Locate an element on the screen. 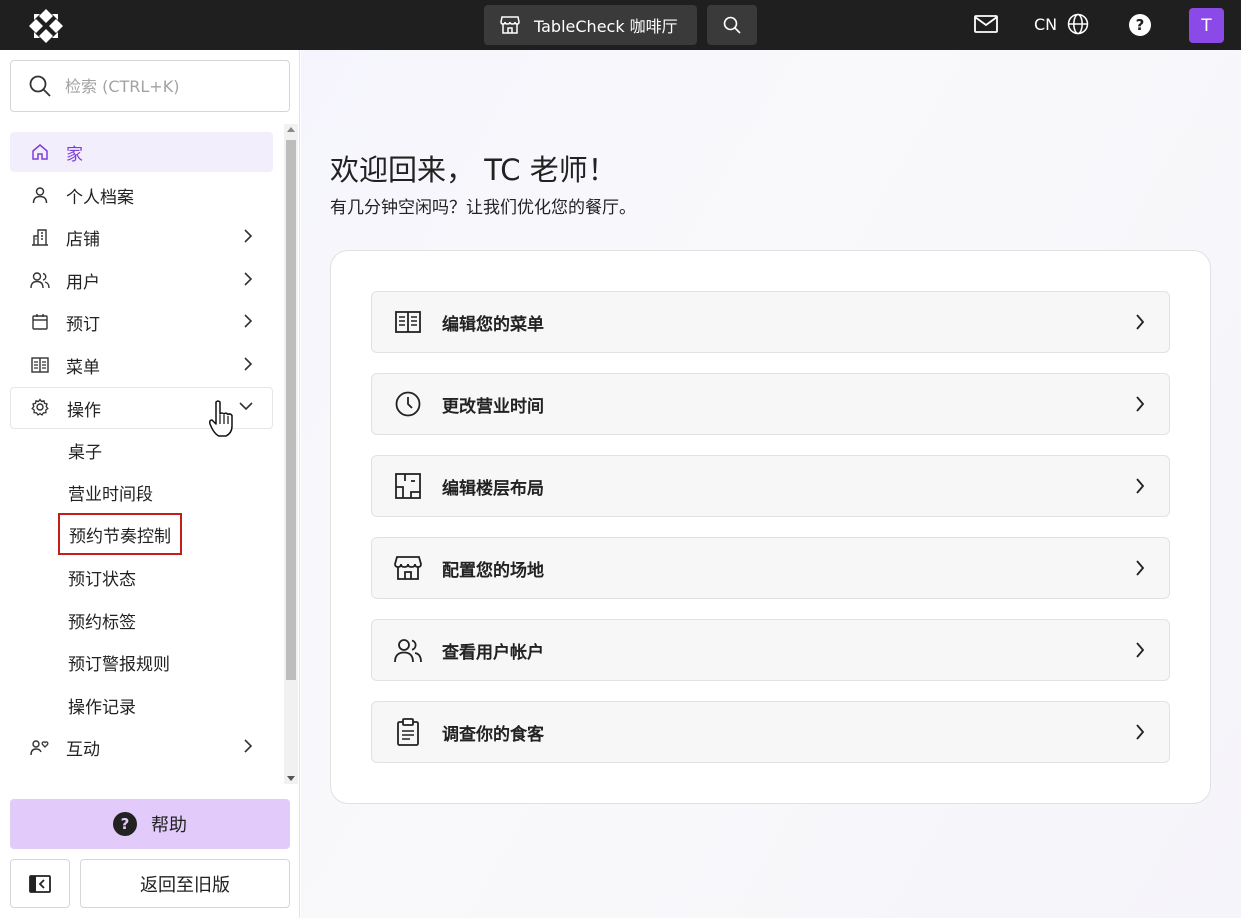  hand-pointer-cursor-icon is located at coordinates (221, 418).